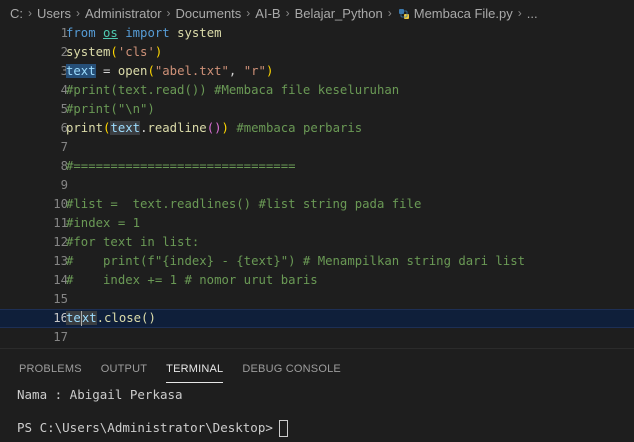 Image resolution: width=634 pixels, height=442 pixels. What do you see at coordinates (317, 109) in the screenshot?
I see `code-line-5: 5 #print("\n")` at bounding box center [317, 109].